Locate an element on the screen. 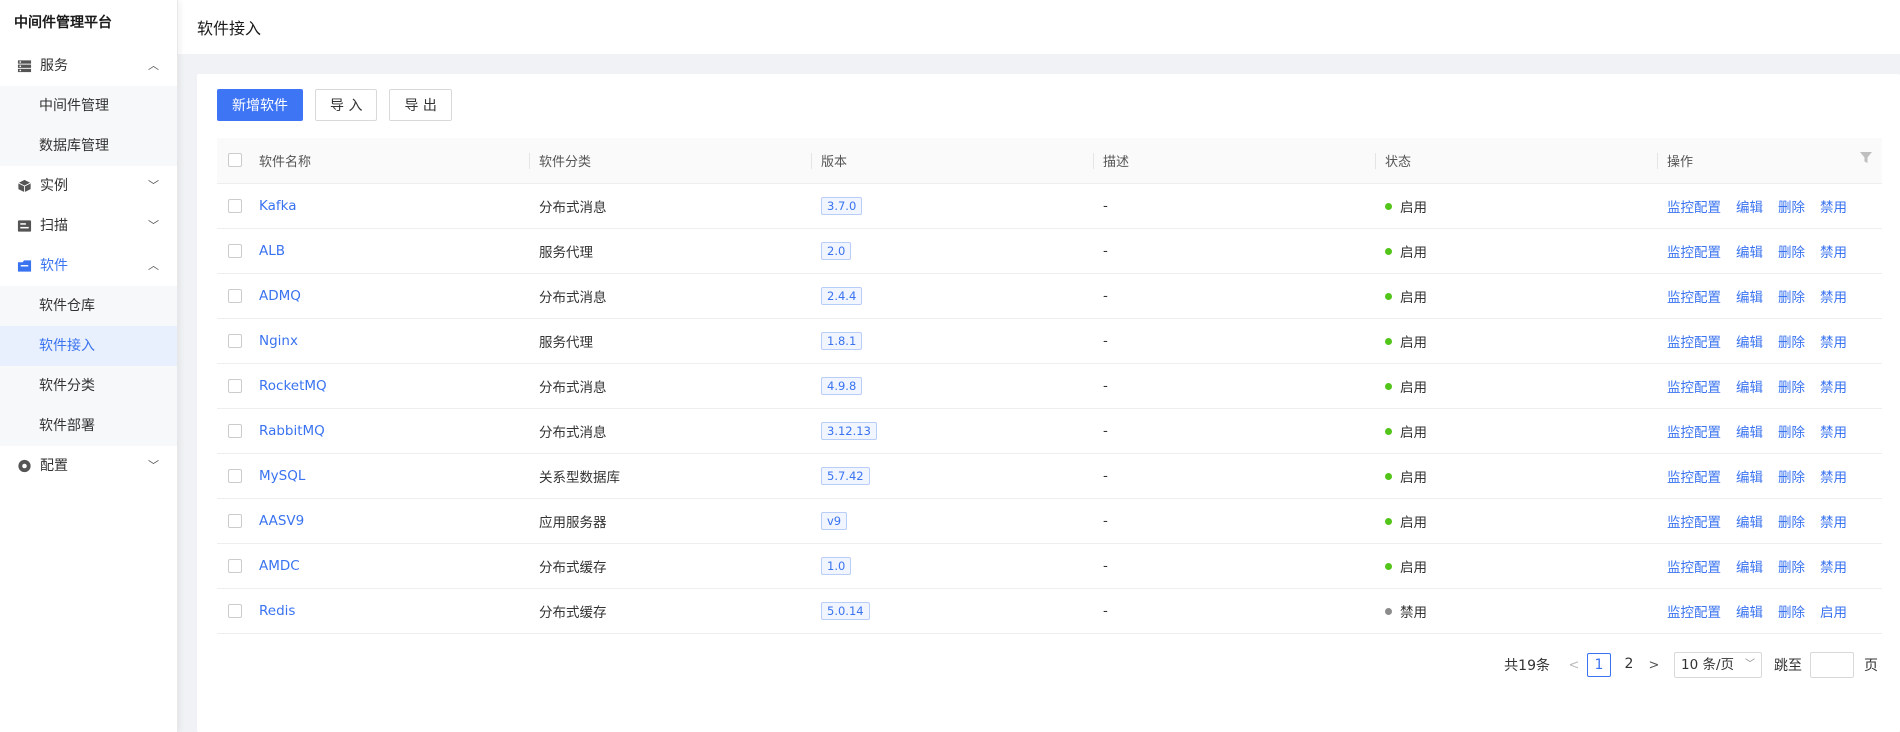 The image size is (1900, 732). sidebar-item-software-repo: 软件仓库 is located at coordinates (88, 306).